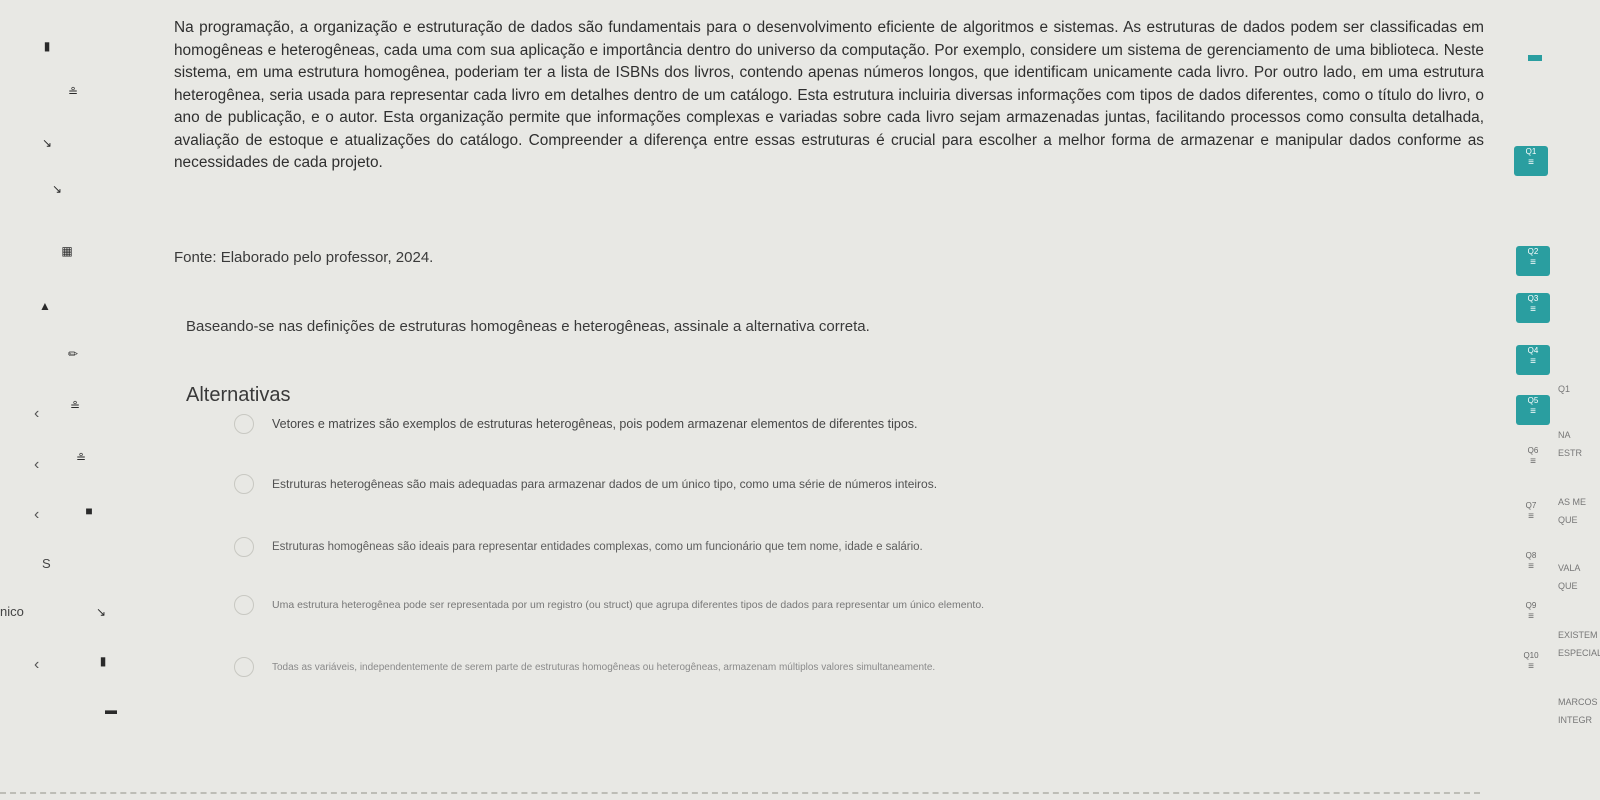 The height and width of the screenshot is (800, 1600). I want to click on question-preview-label: NA, so click(1564, 435).